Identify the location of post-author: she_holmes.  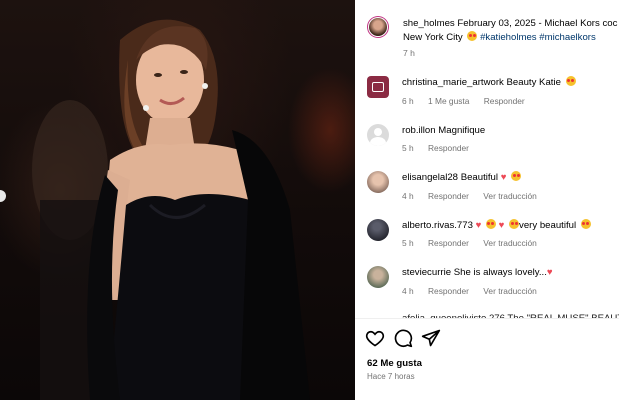
(429, 23).